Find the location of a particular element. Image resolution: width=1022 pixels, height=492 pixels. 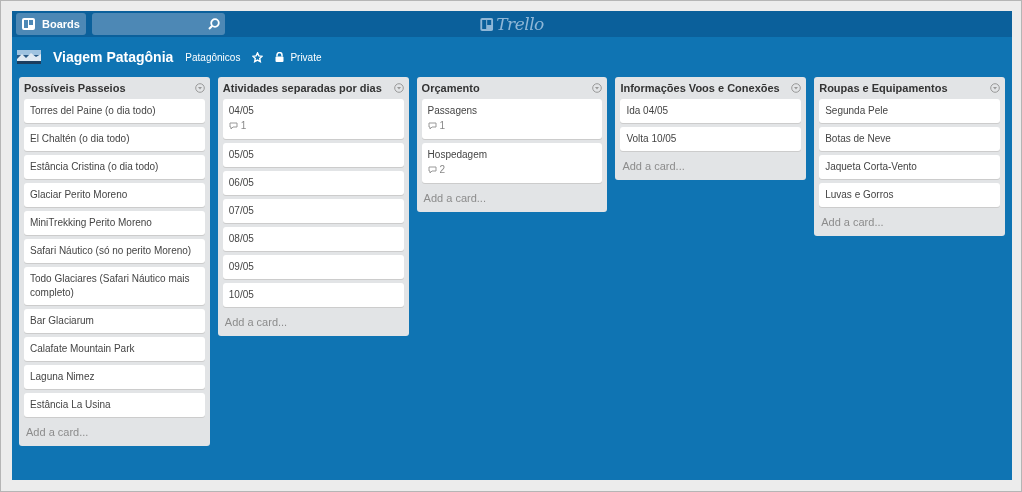

comment-count: 2 is located at coordinates (442, 170).